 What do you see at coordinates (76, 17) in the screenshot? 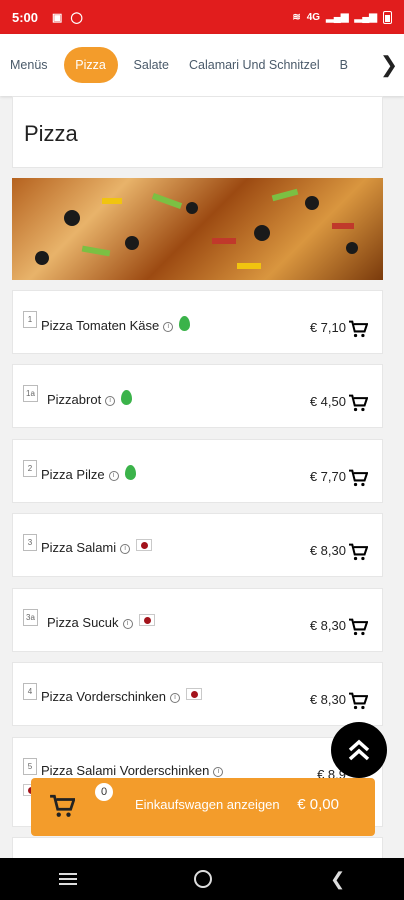
I see `notification-icon: ◯` at bounding box center [76, 17].